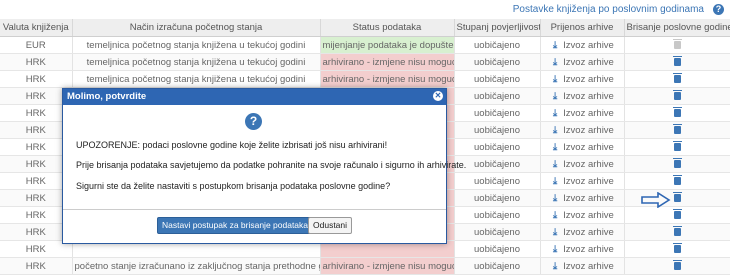 This screenshot has height=275, width=730. What do you see at coordinates (235, 225) in the screenshot?
I see `confirm-delete-button: Nastavi postupak za brisanje podataka` at bounding box center [235, 225].